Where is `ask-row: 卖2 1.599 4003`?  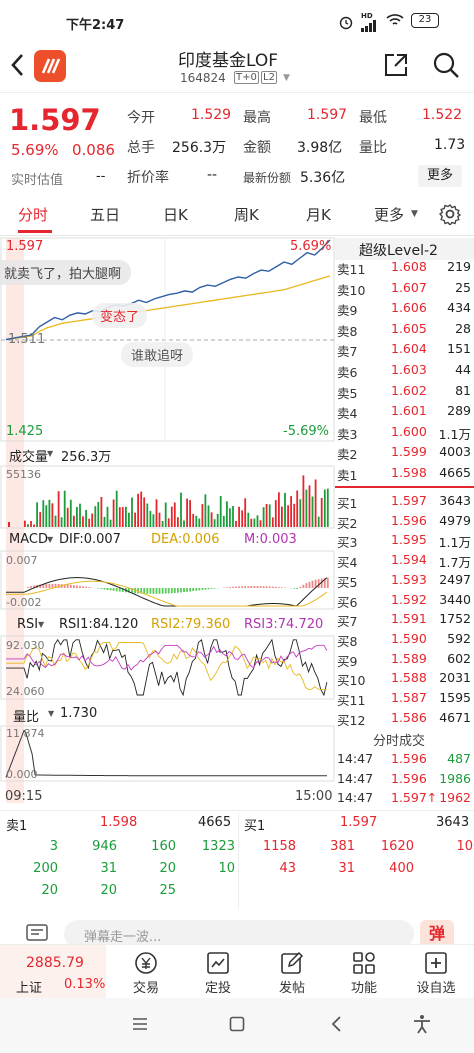 ask-row: 卖2 1.599 4003 is located at coordinates (404, 452).